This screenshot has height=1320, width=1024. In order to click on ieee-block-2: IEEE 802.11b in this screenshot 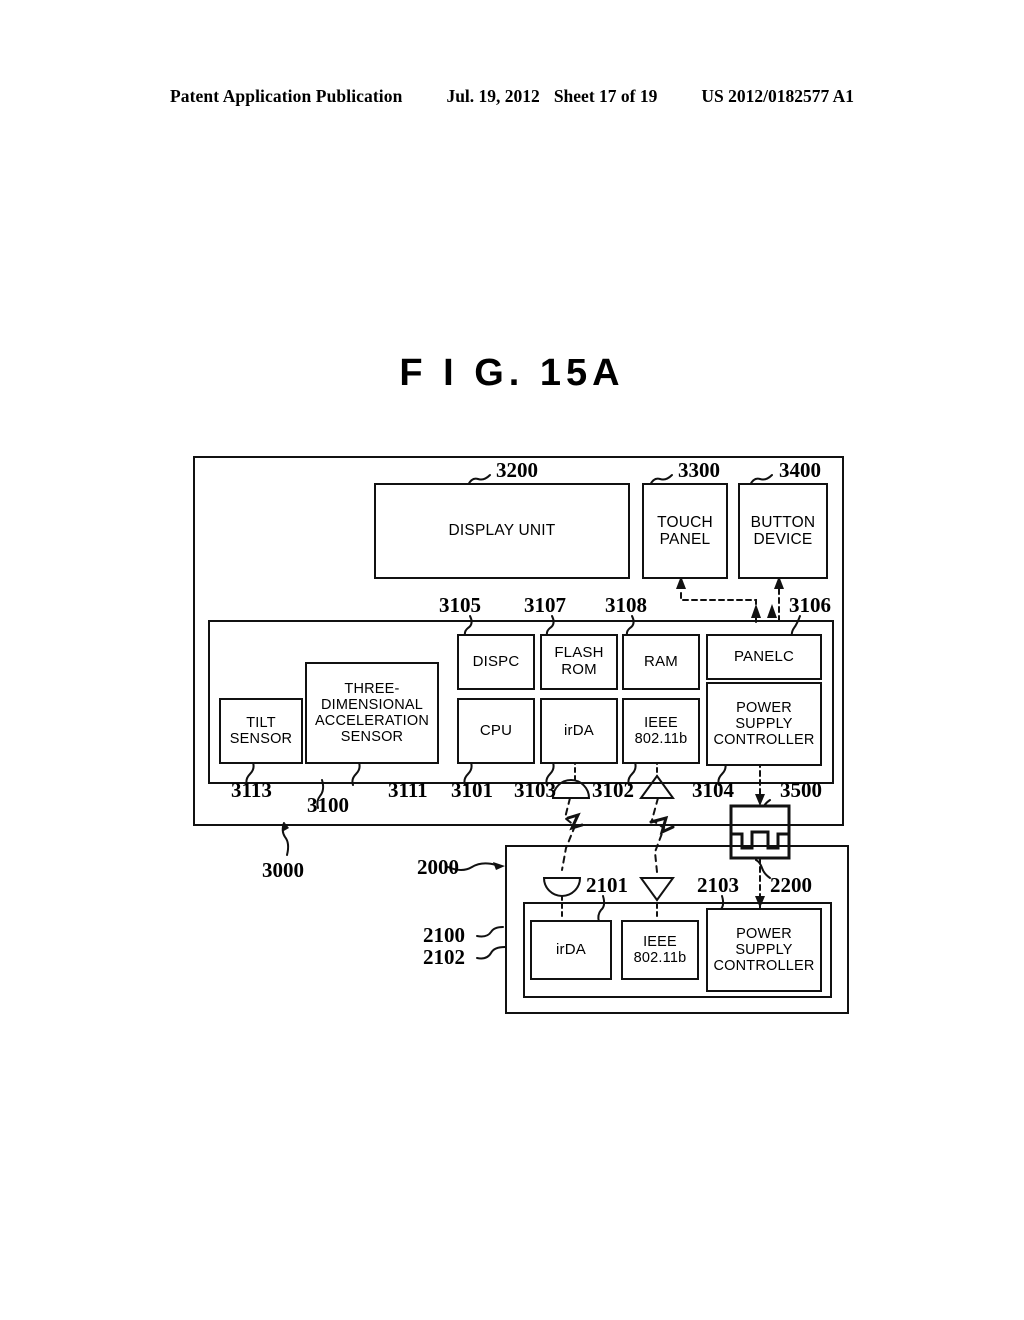, I will do `click(660, 950)`.